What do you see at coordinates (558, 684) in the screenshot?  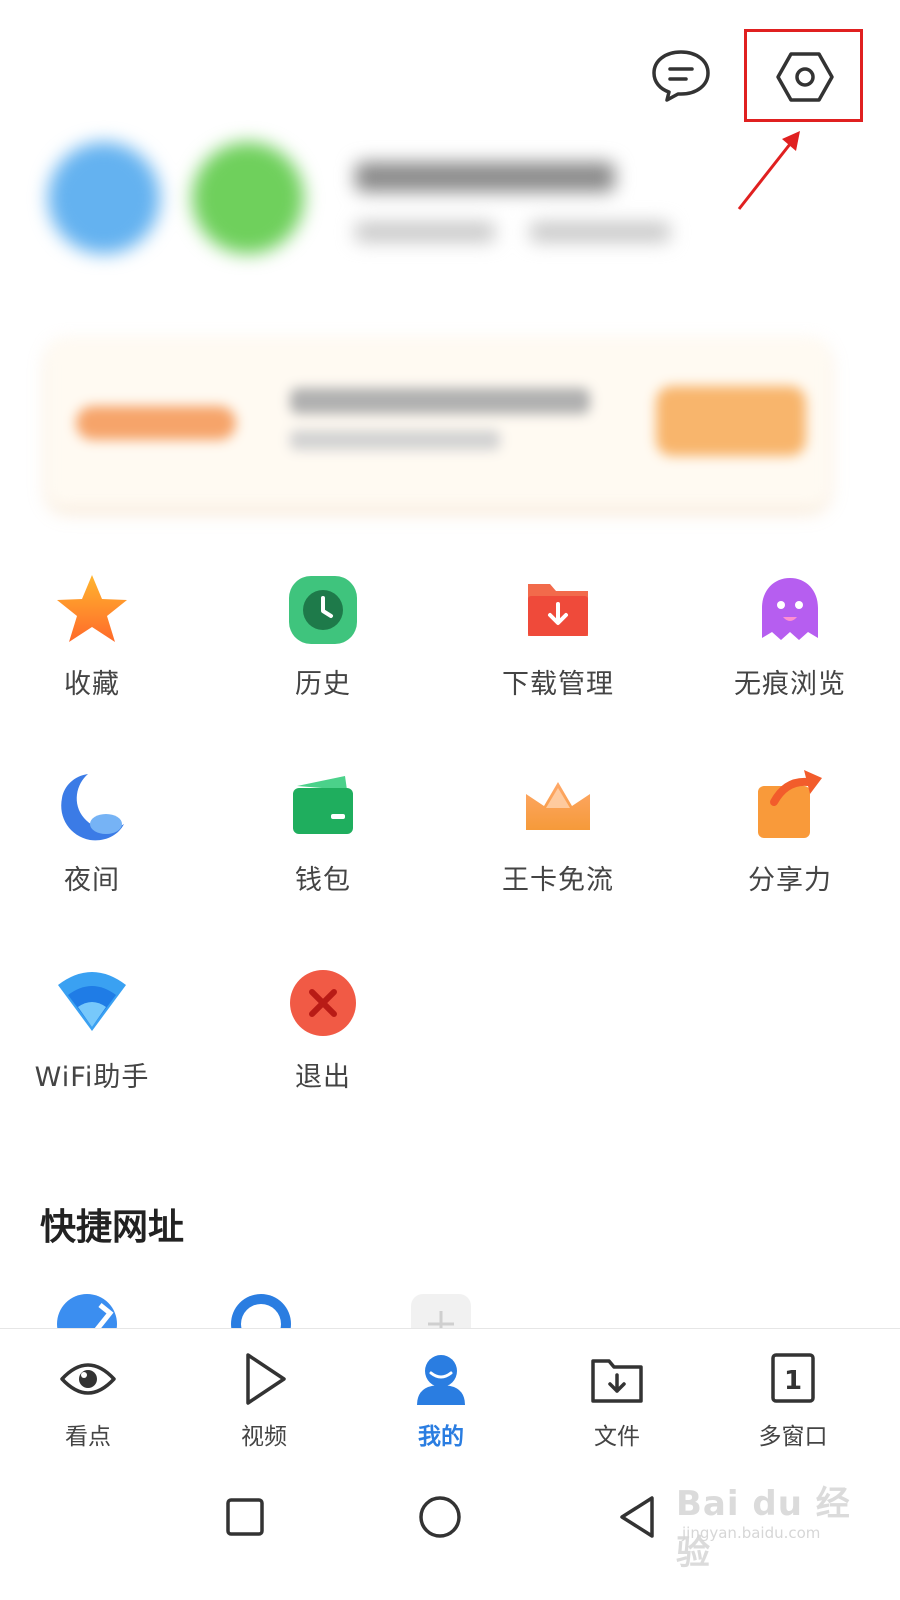 I see `grid-item-label: 下载管理` at bounding box center [558, 684].